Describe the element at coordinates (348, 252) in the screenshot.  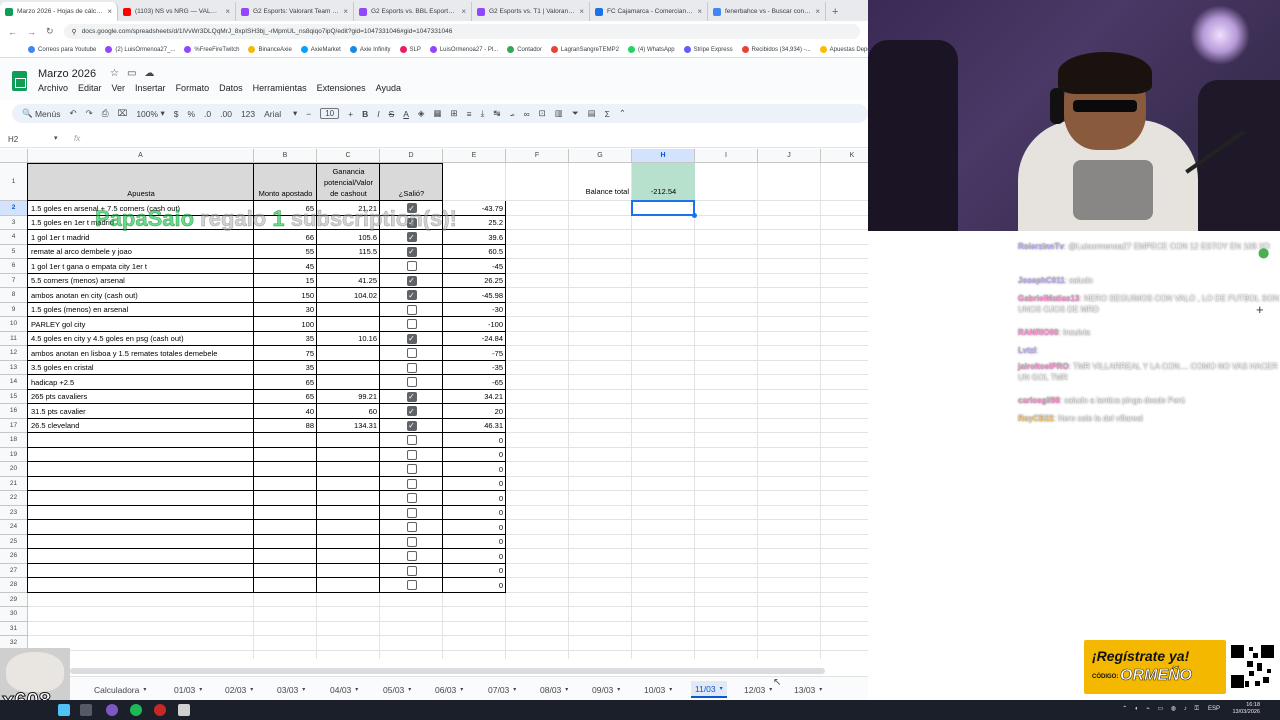
I see `ganancia-cell: 115.5` at that location.